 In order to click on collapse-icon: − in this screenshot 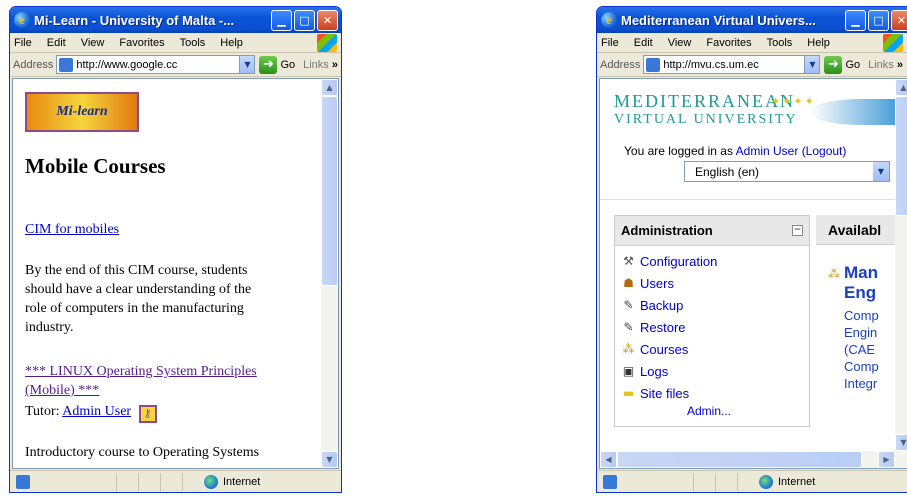, I will do `click(797, 230)`.